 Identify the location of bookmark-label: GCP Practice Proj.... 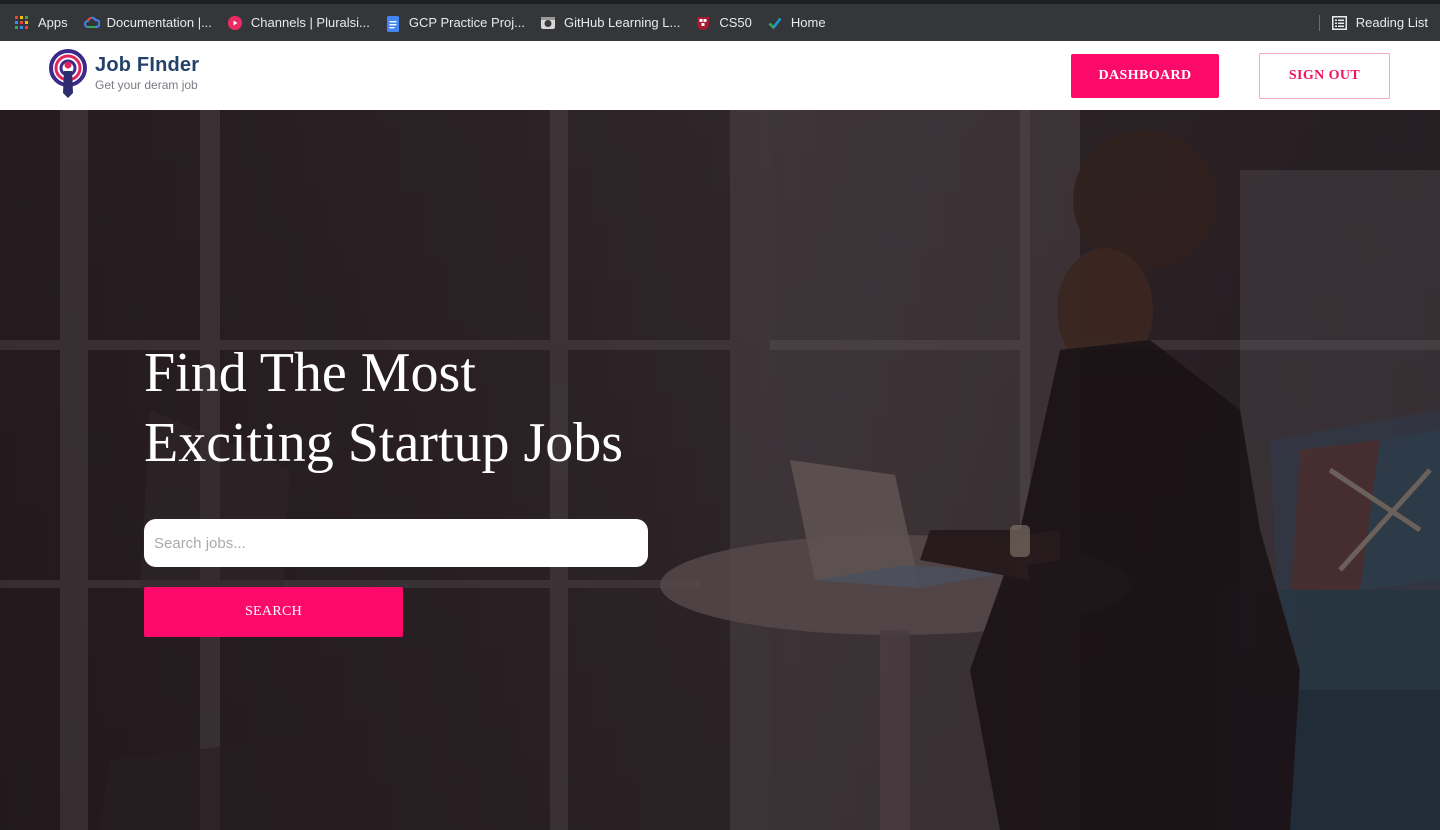
(466, 22).